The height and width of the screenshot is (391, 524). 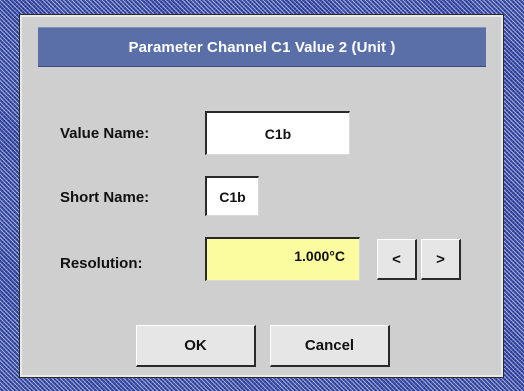 What do you see at coordinates (196, 346) in the screenshot?
I see `ok-button: OK` at bounding box center [196, 346].